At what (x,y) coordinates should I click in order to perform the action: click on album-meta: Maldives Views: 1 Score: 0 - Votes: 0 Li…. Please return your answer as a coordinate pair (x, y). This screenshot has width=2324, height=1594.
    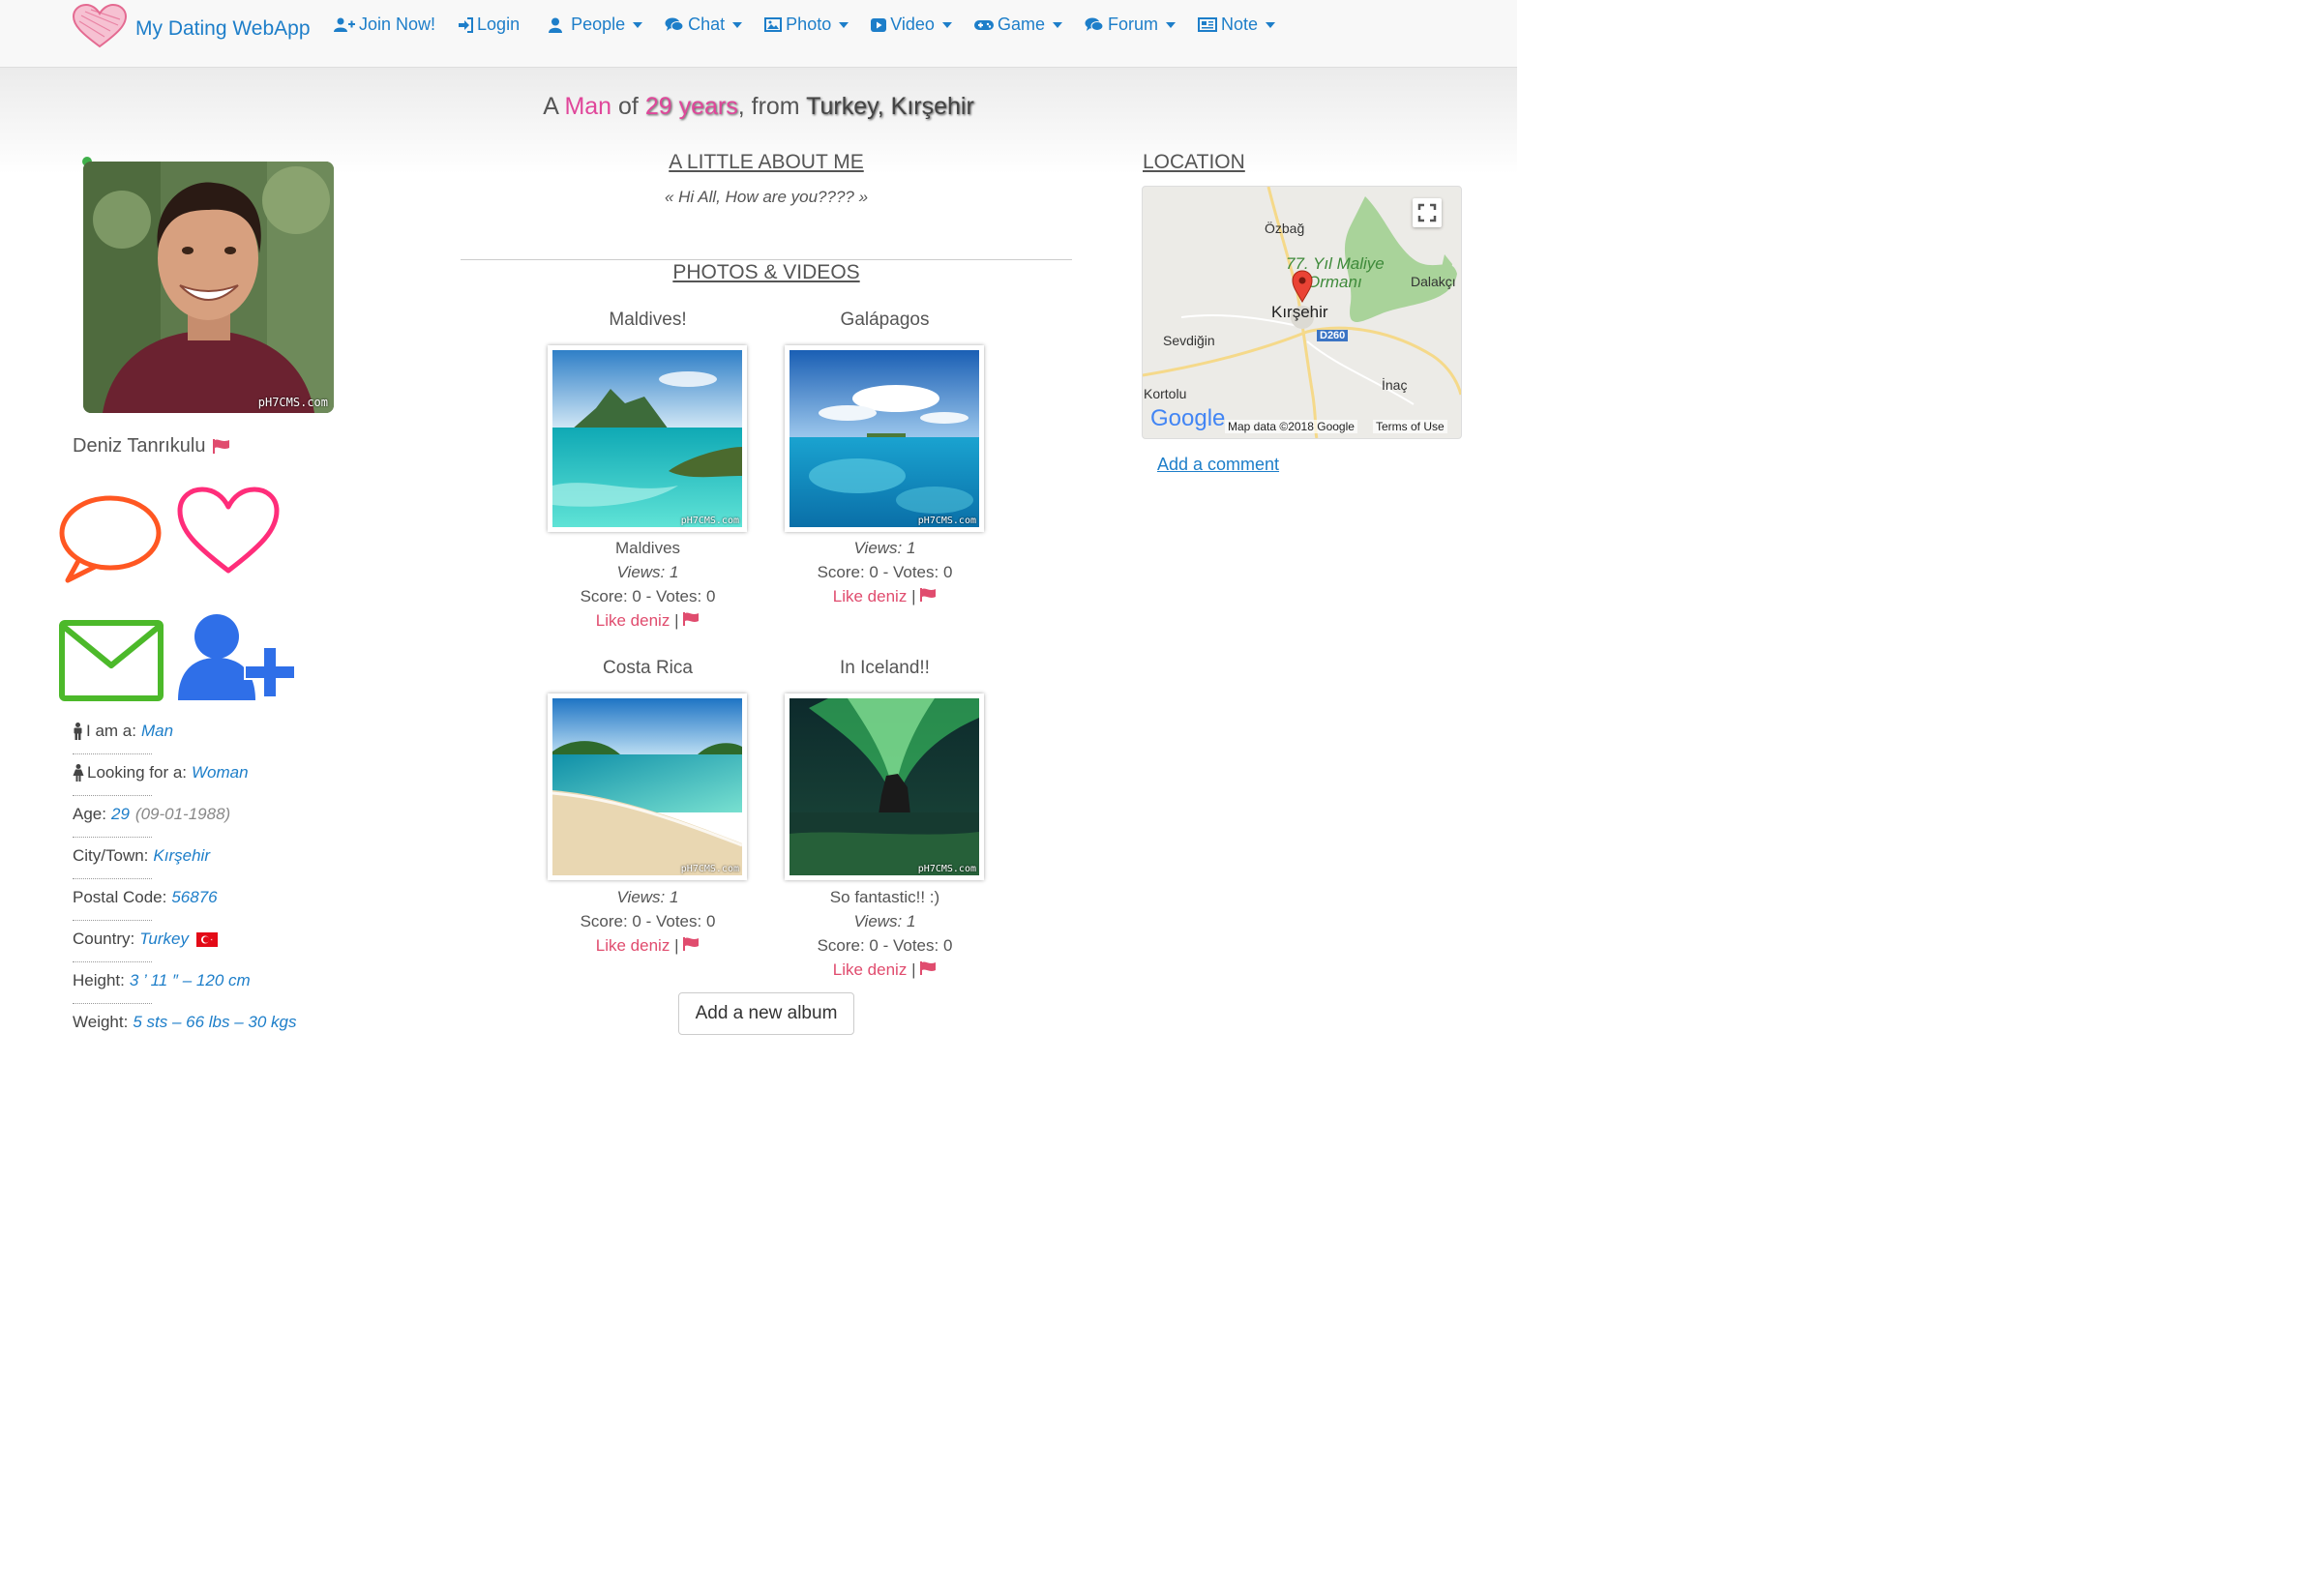
    Looking at the image, I should click on (648, 584).